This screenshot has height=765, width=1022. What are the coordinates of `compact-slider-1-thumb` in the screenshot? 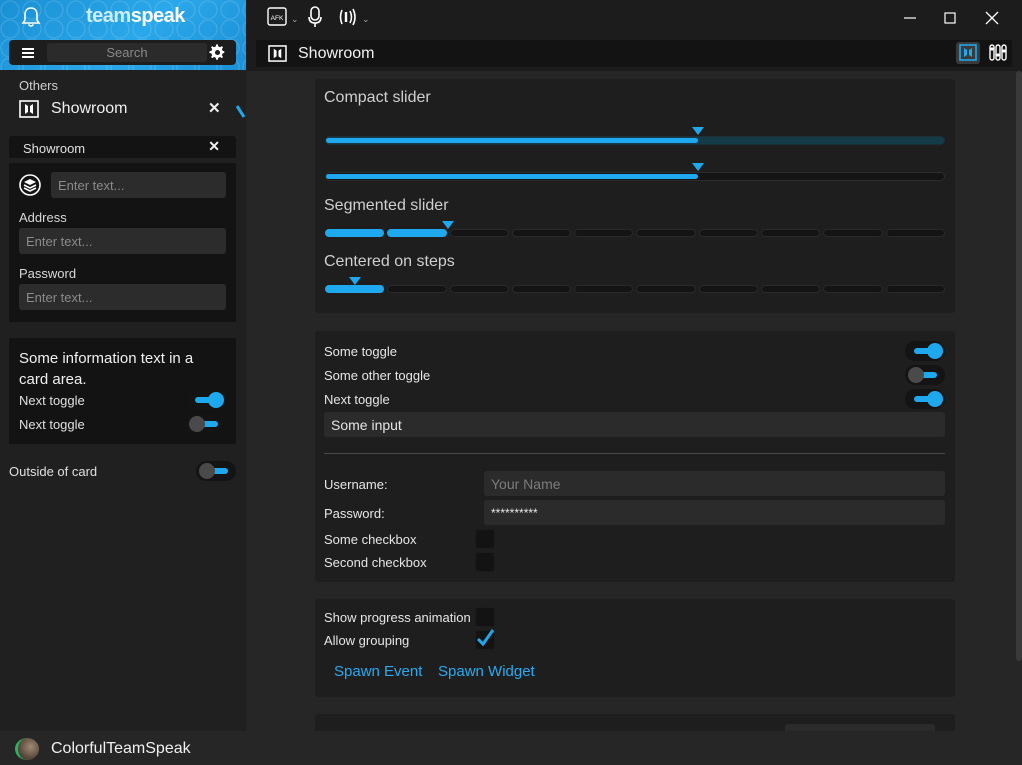 It's located at (698, 131).